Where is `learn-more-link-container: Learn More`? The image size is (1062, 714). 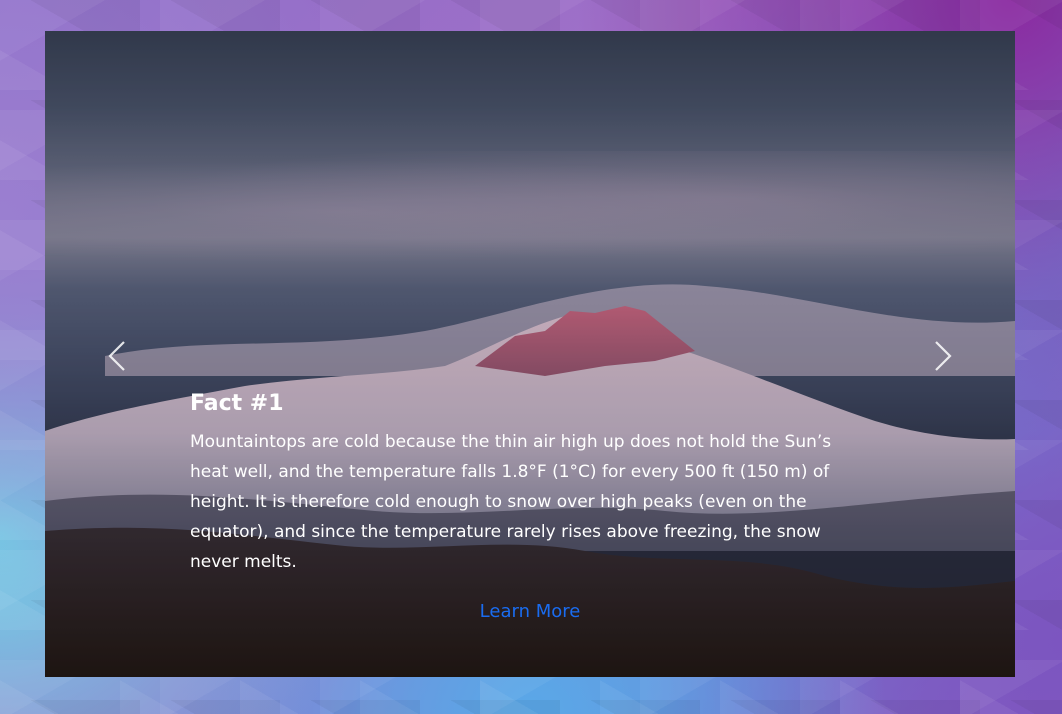
learn-more-link-container: Learn More is located at coordinates (530, 611).